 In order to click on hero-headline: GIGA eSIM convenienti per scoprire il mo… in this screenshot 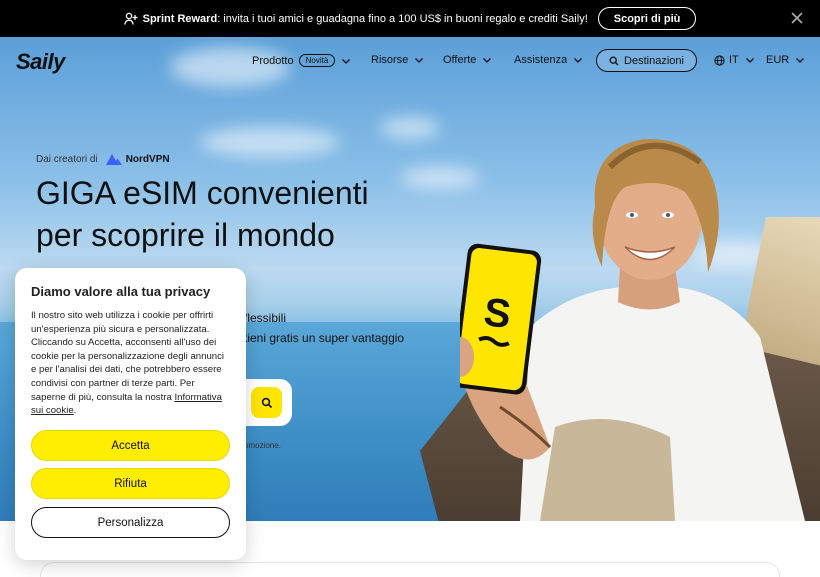, I will do `click(226, 214)`.